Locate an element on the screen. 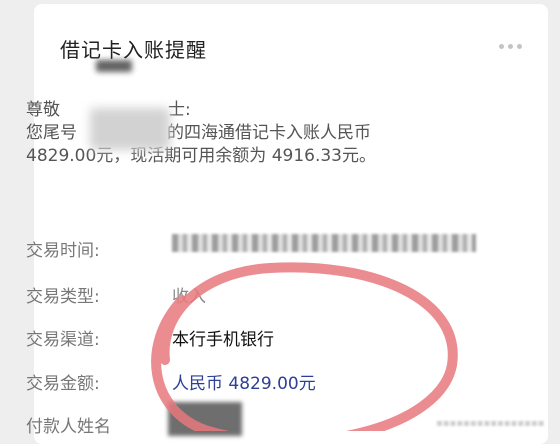 Image resolution: width=560 pixels, height=444 pixels. more-dots-icon is located at coordinates (510, 46).